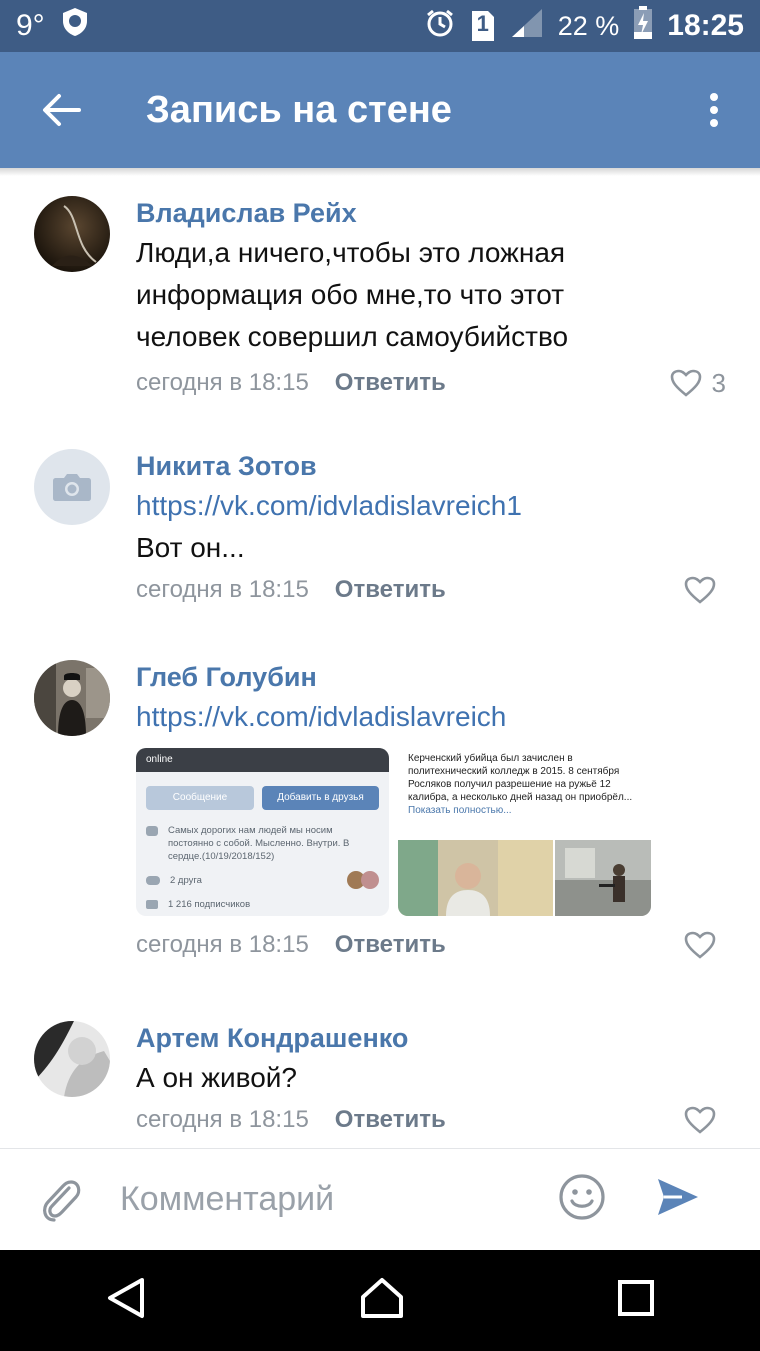 The image size is (760, 1351). I want to click on friends-avatars, so click(363, 880).